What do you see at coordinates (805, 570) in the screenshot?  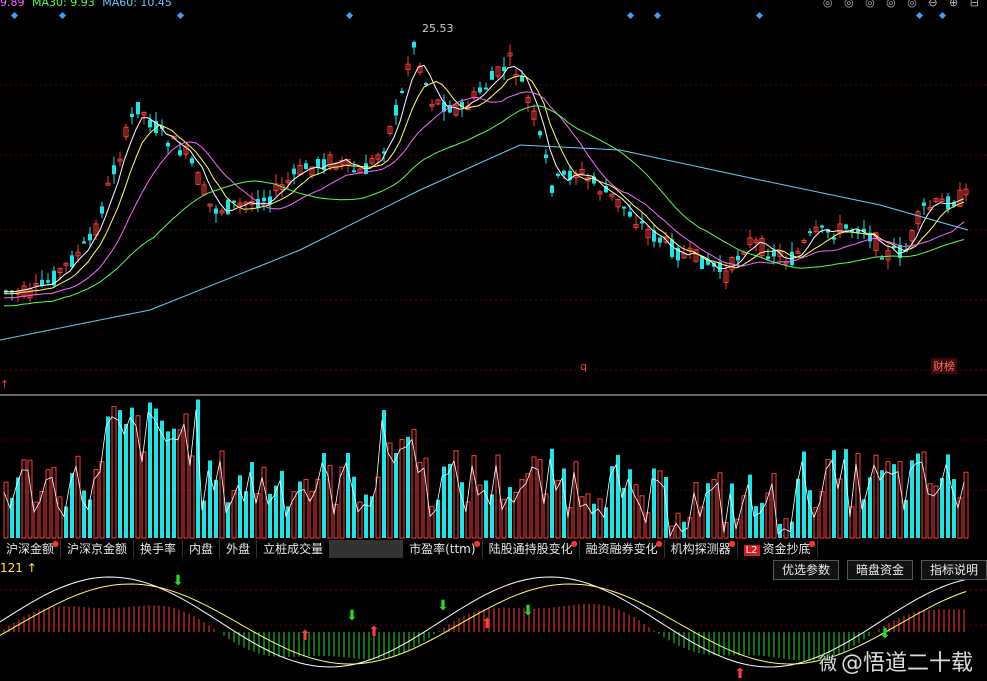 I see `optimize-params-button: 优选参数` at bounding box center [805, 570].